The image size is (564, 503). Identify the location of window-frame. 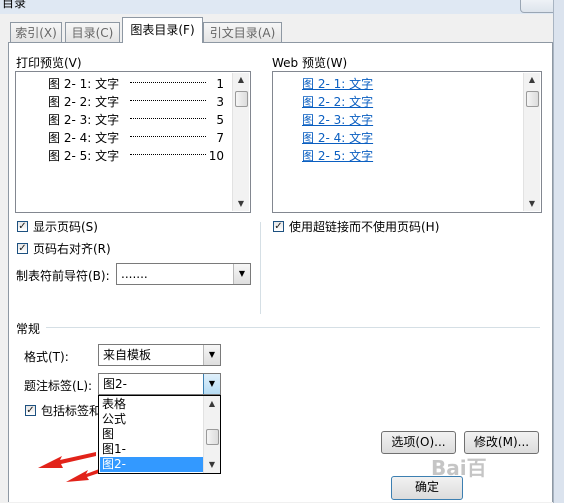
(558, 251).